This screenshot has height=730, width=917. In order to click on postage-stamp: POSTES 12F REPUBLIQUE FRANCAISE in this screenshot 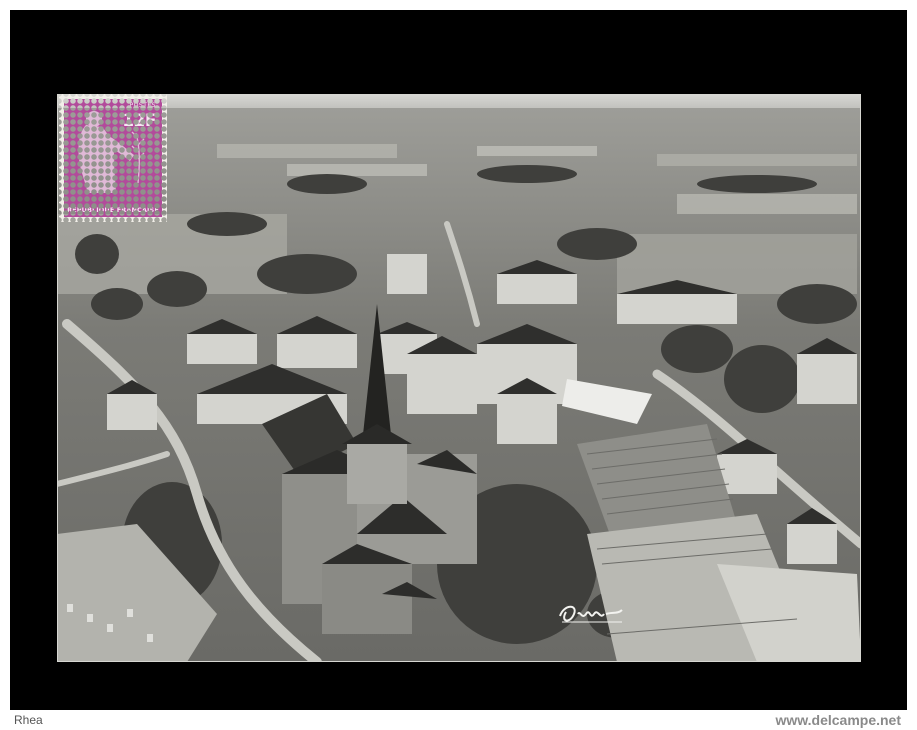, I will do `click(113, 158)`.